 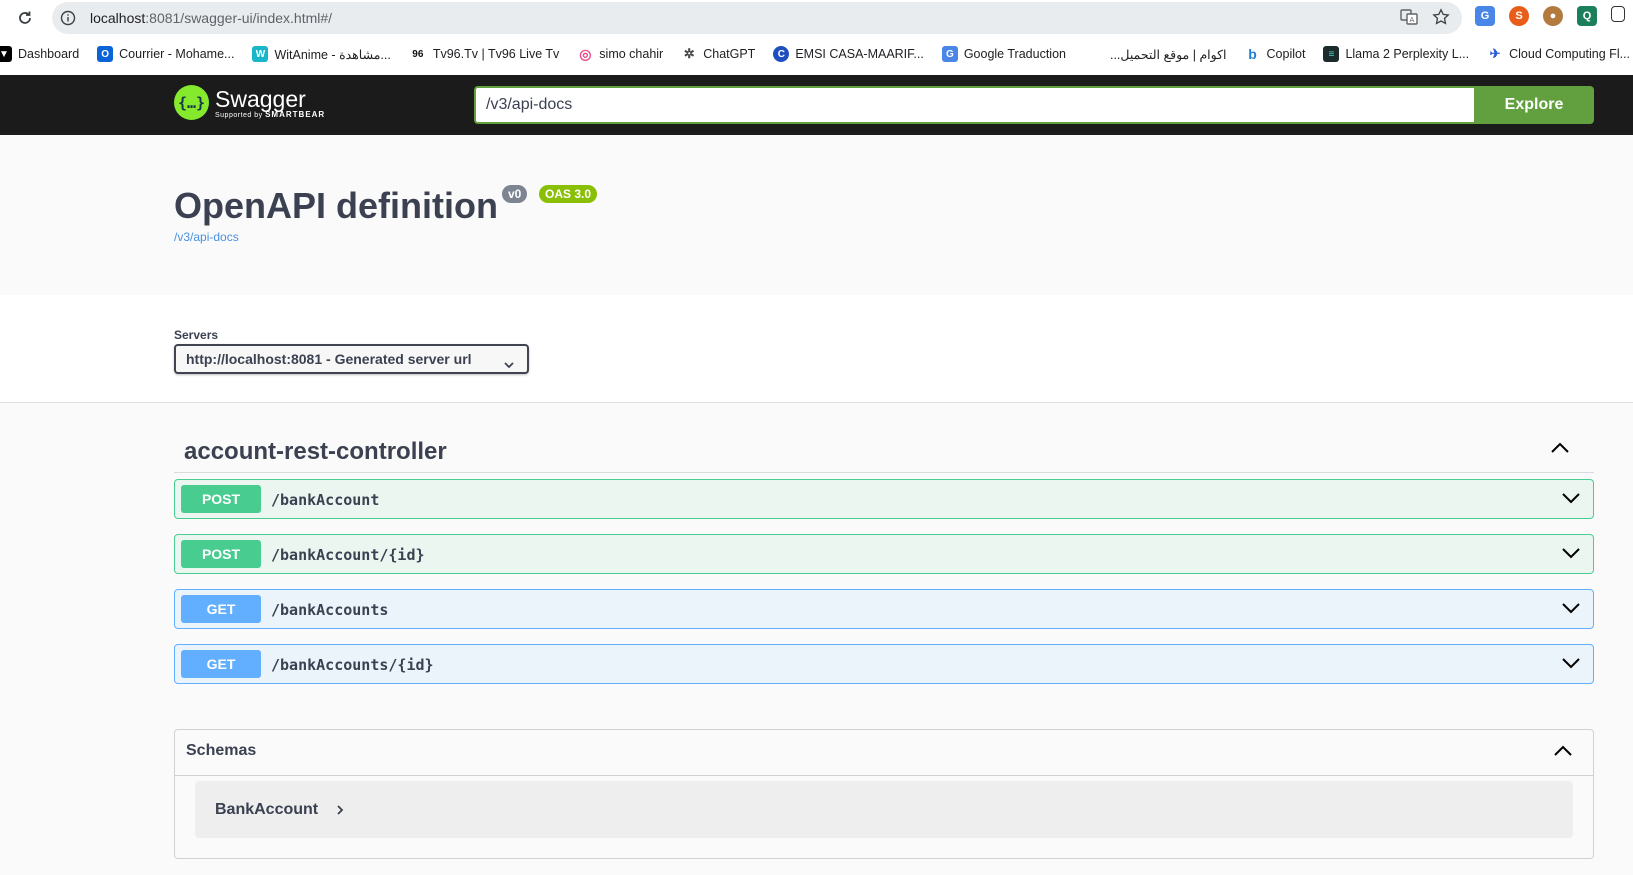 What do you see at coordinates (221, 750) in the screenshot?
I see `schemas-title: Schemas` at bounding box center [221, 750].